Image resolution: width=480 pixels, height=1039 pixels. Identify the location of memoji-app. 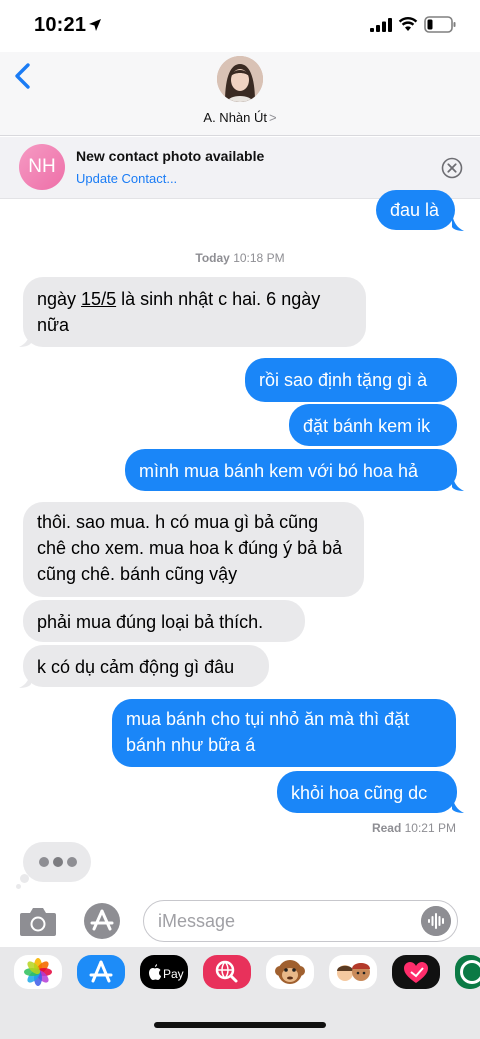
(353, 972).